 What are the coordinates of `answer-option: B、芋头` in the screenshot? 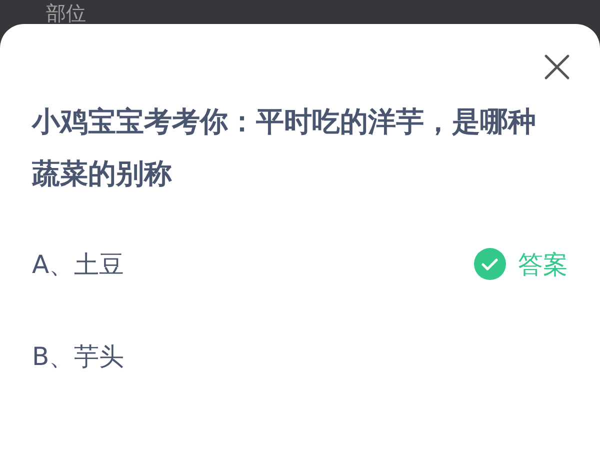 It's located at (78, 356).